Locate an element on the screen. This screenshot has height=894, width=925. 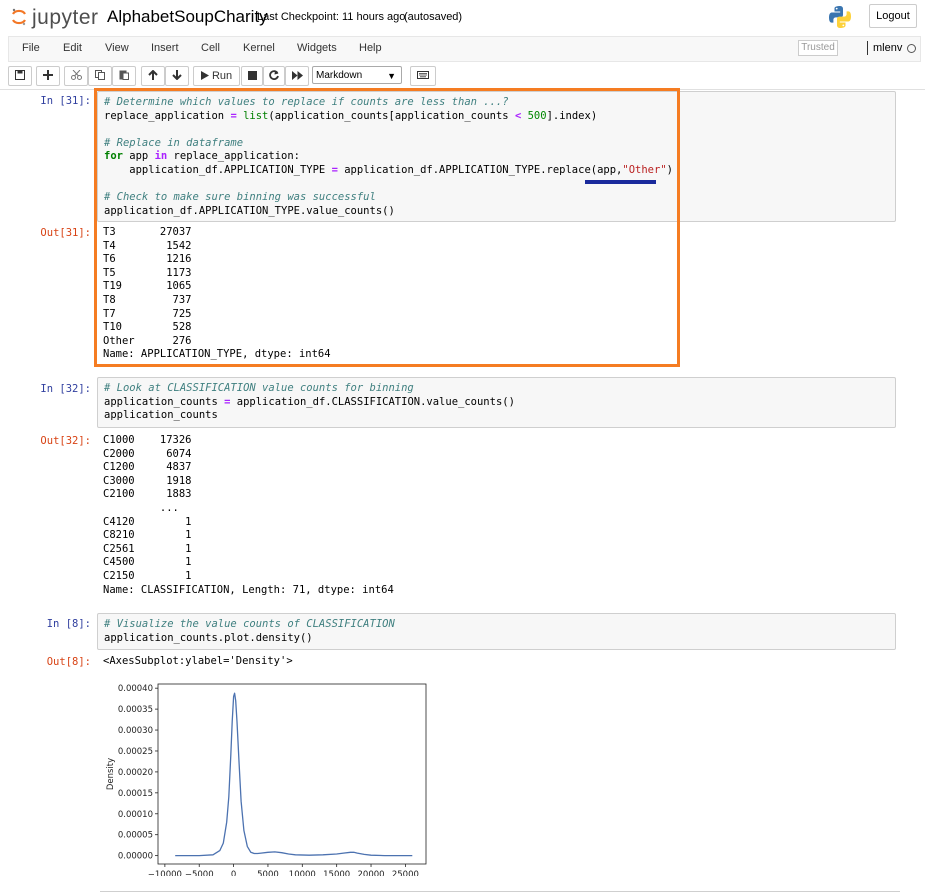
restart-button is located at coordinates (274, 76).